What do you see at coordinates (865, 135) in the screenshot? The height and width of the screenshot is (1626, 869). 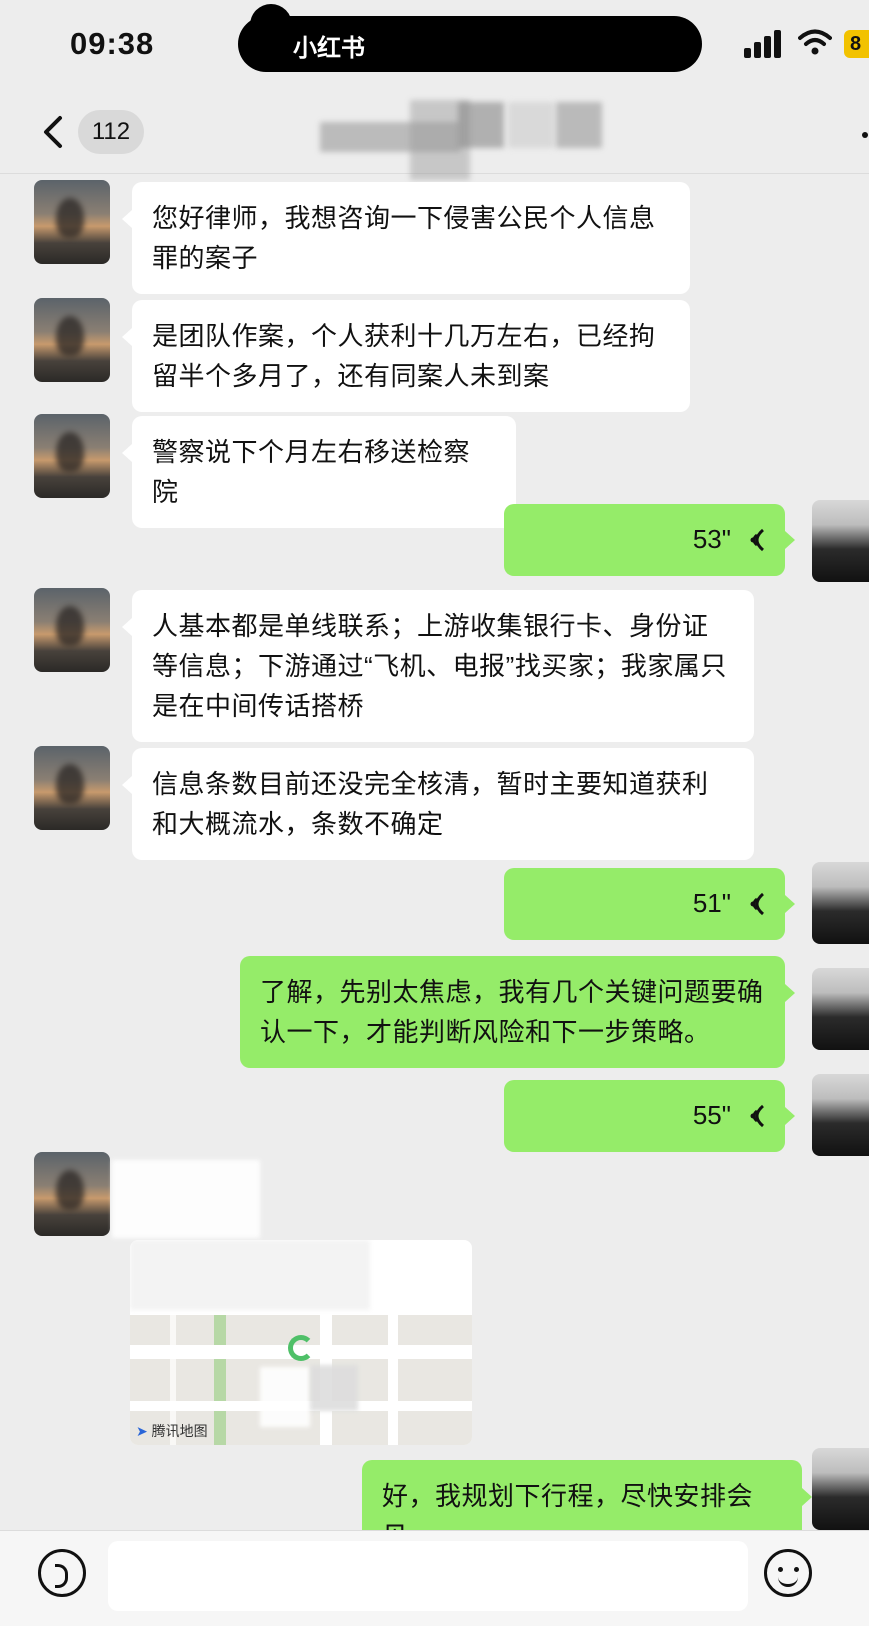 I see `more-menu-icon` at bounding box center [865, 135].